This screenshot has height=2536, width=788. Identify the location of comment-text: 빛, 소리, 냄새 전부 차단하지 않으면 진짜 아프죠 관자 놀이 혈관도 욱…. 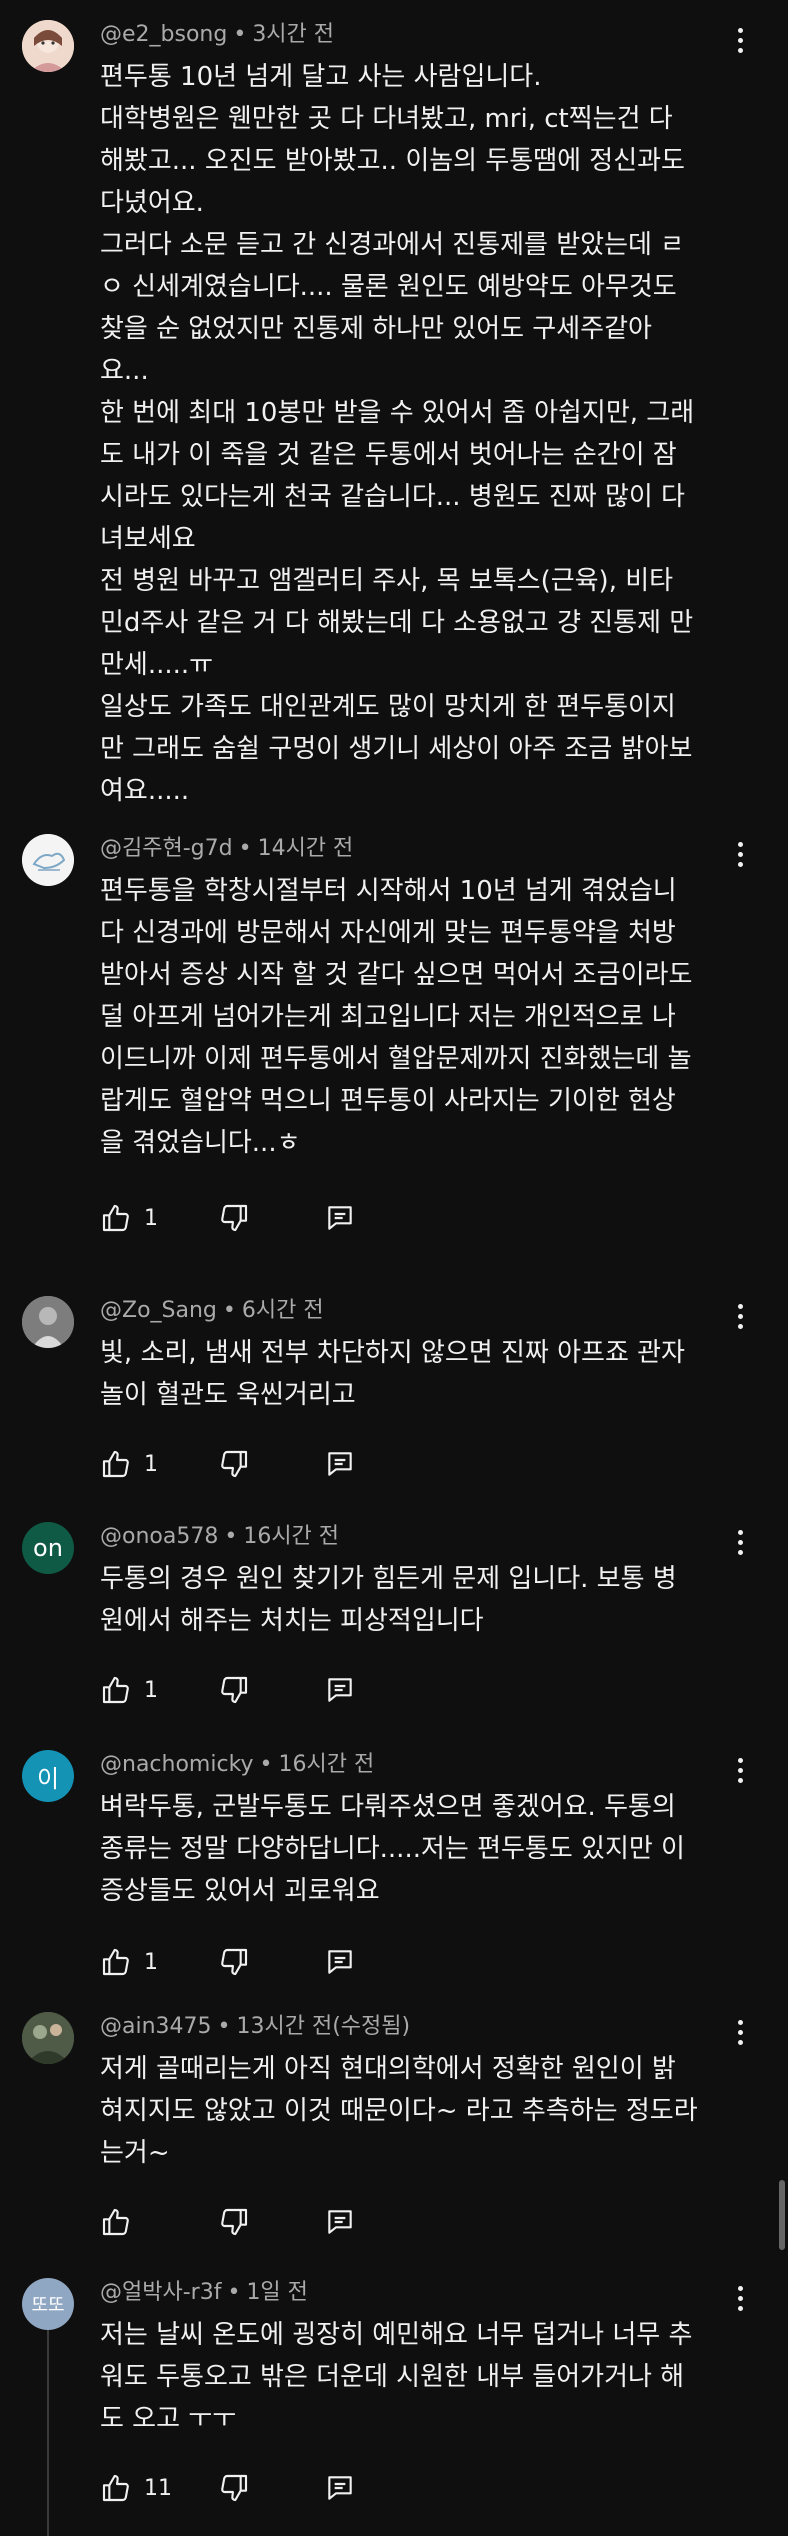
(392, 1374).